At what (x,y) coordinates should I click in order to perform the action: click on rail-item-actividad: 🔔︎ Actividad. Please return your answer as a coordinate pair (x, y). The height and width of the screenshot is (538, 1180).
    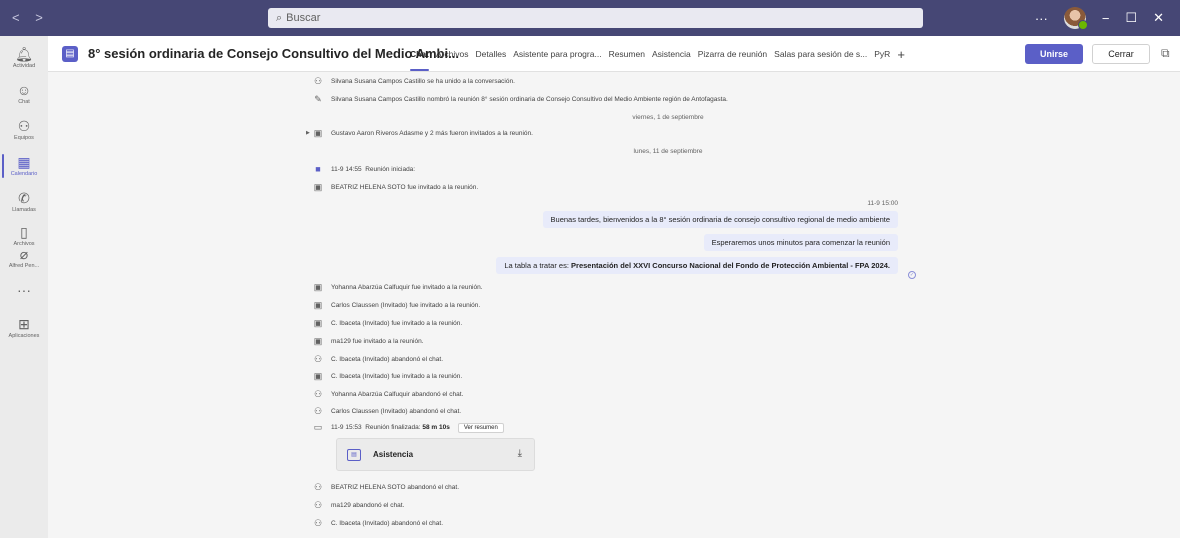
    Looking at the image, I should click on (24, 58).